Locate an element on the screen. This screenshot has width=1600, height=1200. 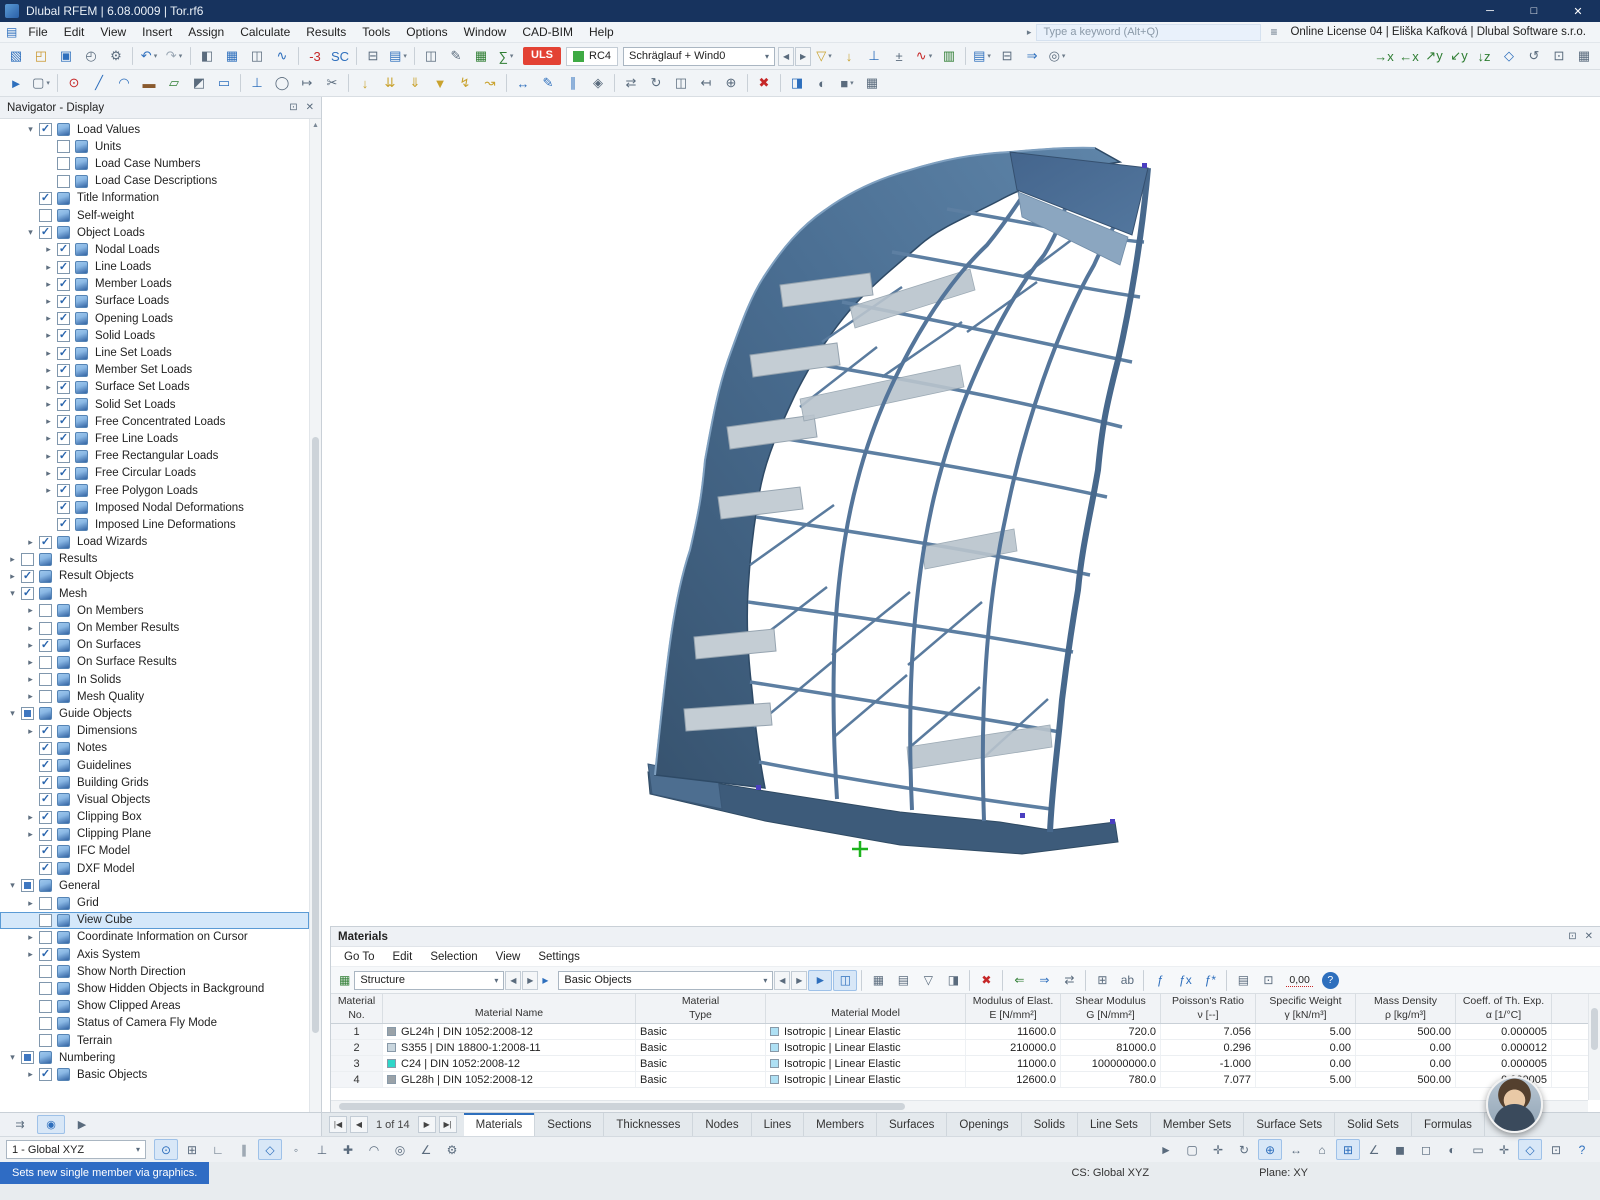
keyword-search-input is located at coordinates (1149, 32).